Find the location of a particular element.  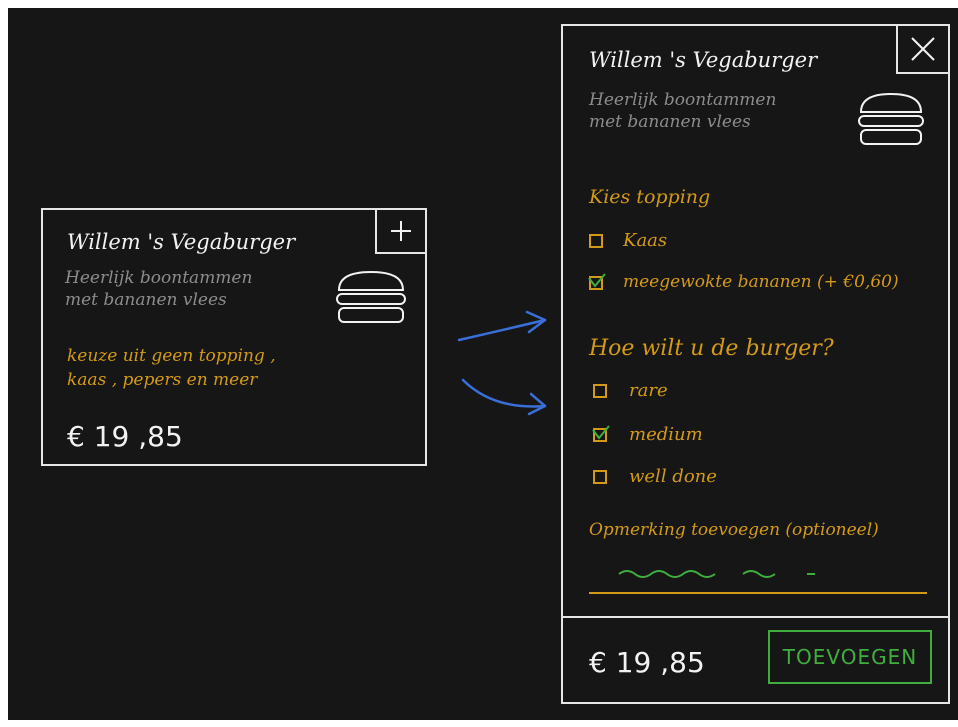

doneness-label: rare is located at coordinates (648, 390).